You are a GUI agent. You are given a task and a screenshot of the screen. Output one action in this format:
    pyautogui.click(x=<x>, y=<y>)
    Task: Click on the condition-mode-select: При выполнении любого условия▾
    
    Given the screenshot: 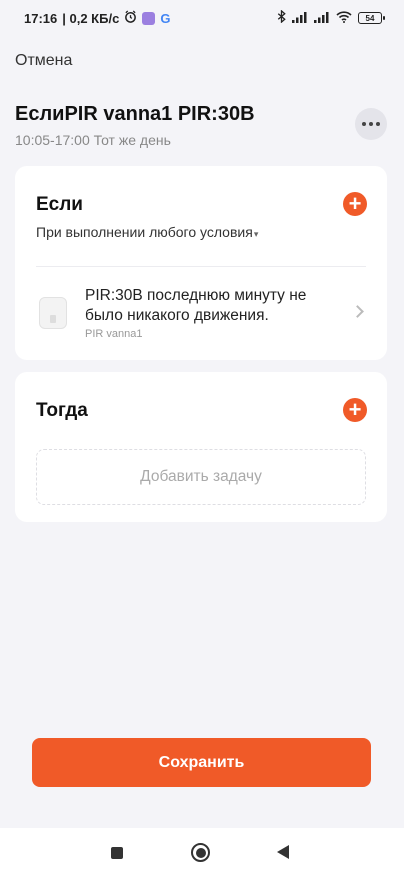 What is the action you would take?
    pyautogui.click(x=147, y=232)
    